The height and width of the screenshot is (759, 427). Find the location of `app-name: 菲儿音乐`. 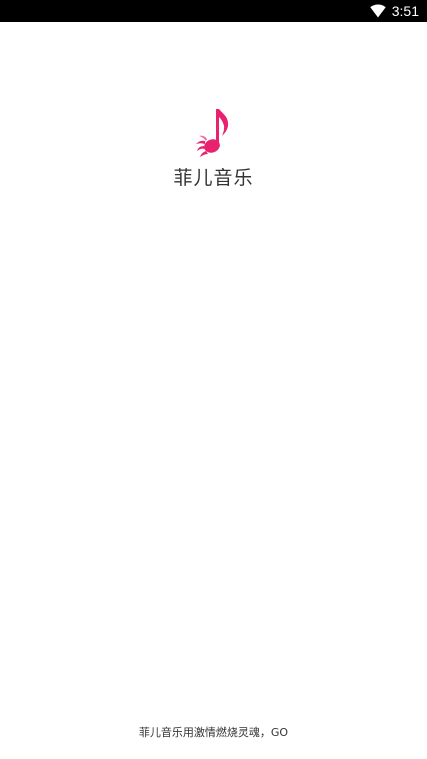

app-name: 菲儿音乐 is located at coordinates (213, 178).